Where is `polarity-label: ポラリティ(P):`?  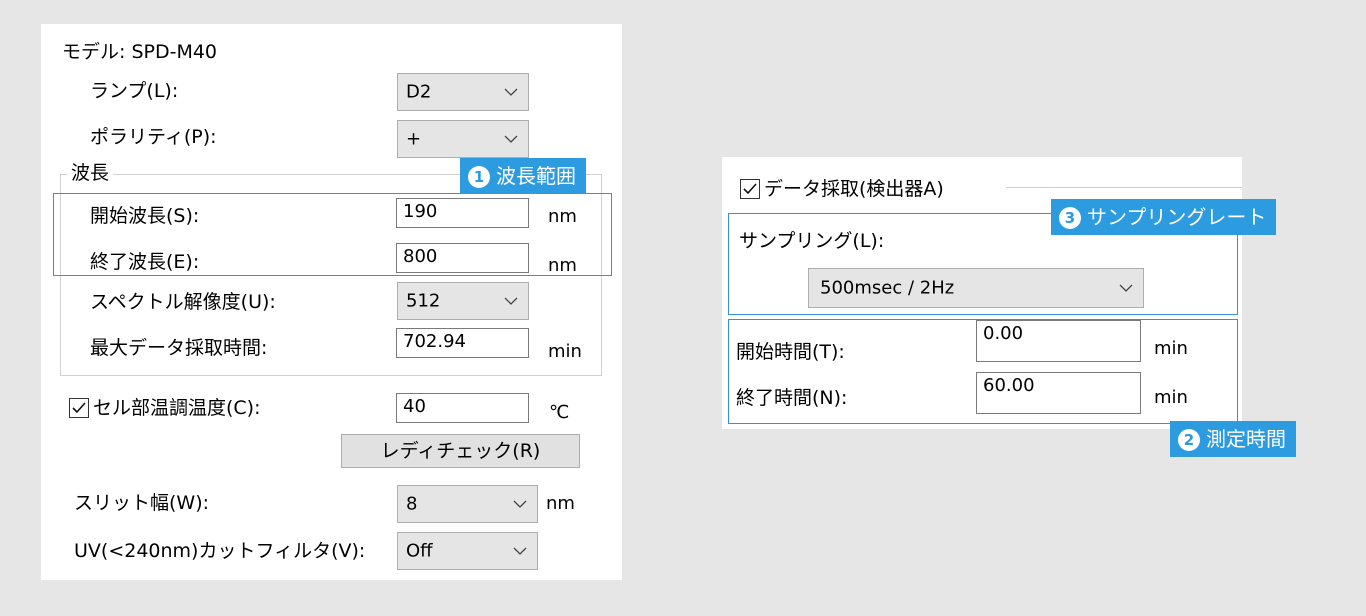 polarity-label: ポラリティ(P): is located at coordinates (153, 137).